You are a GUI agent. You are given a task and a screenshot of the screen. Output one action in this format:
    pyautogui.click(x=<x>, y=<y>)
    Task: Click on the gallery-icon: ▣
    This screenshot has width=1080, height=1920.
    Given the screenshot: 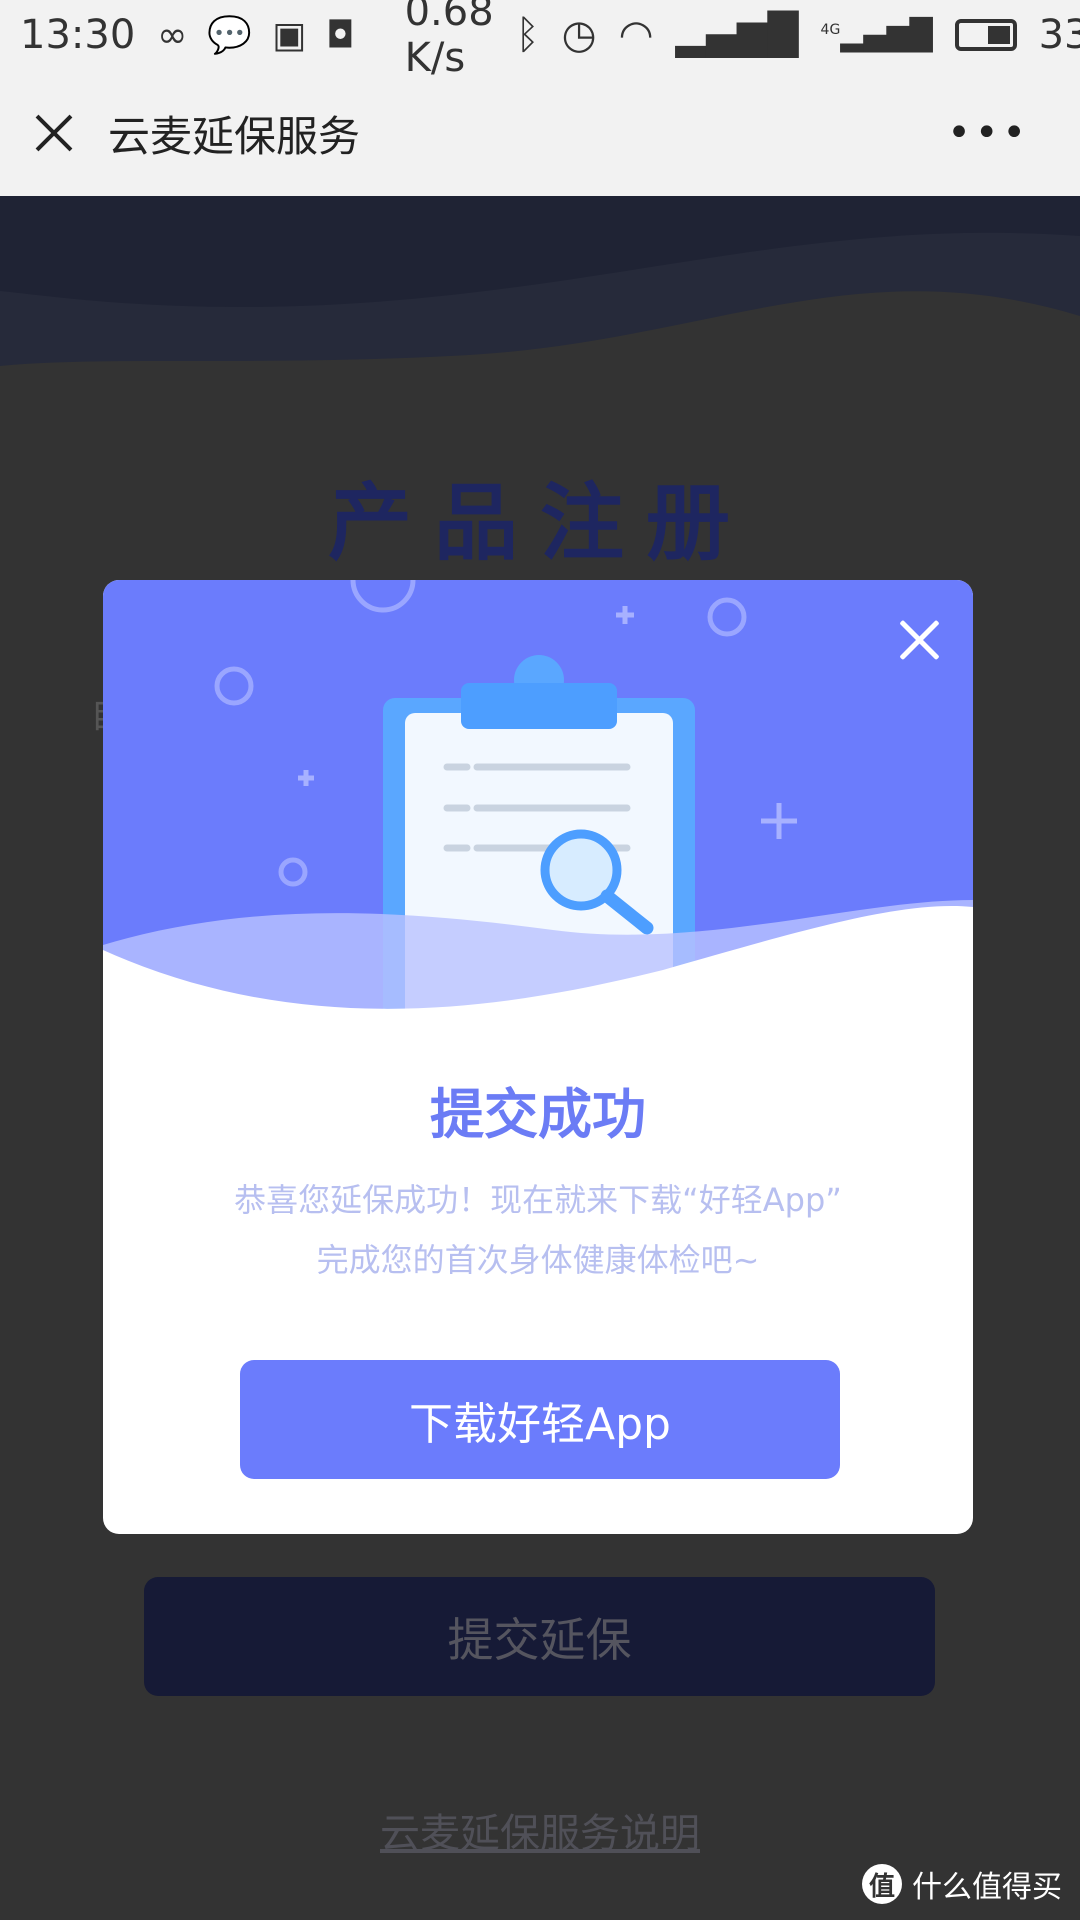 What is the action you would take?
    pyautogui.click(x=289, y=35)
    